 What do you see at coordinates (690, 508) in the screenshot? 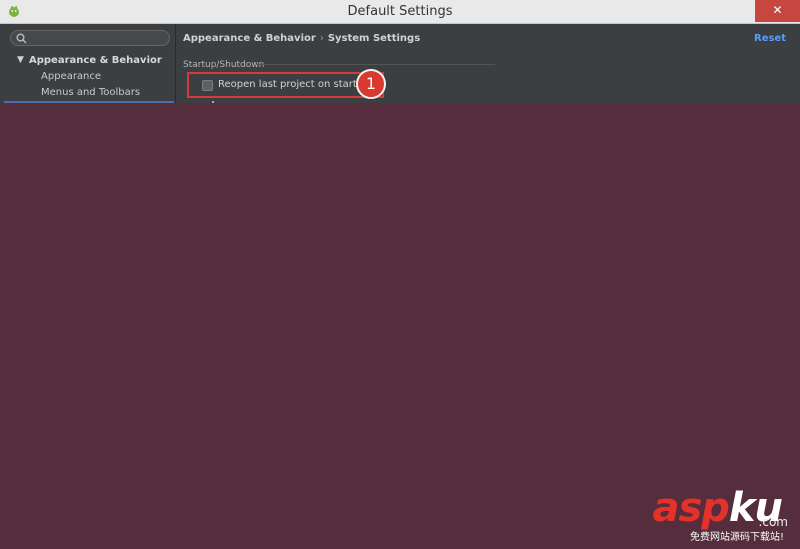
I see `watermark-logo-red: asp` at bounding box center [690, 508].